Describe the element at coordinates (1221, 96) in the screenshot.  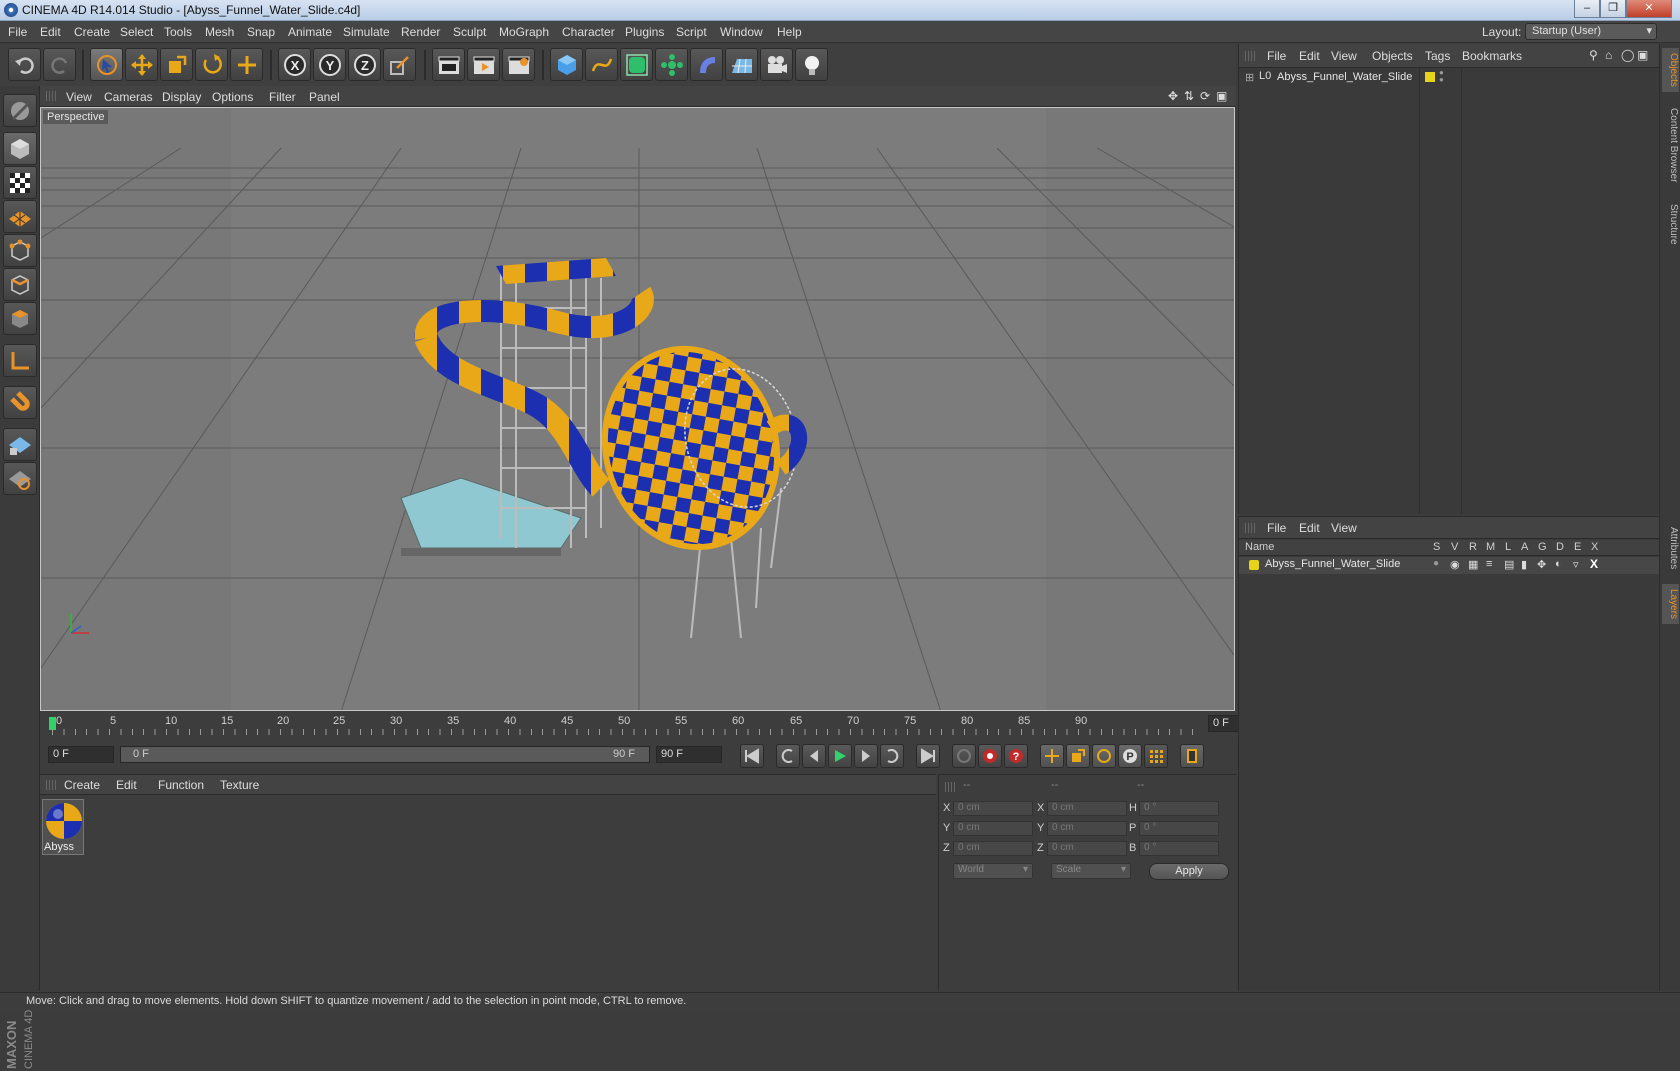
I see `viewport-layout-icon: ▣` at that location.